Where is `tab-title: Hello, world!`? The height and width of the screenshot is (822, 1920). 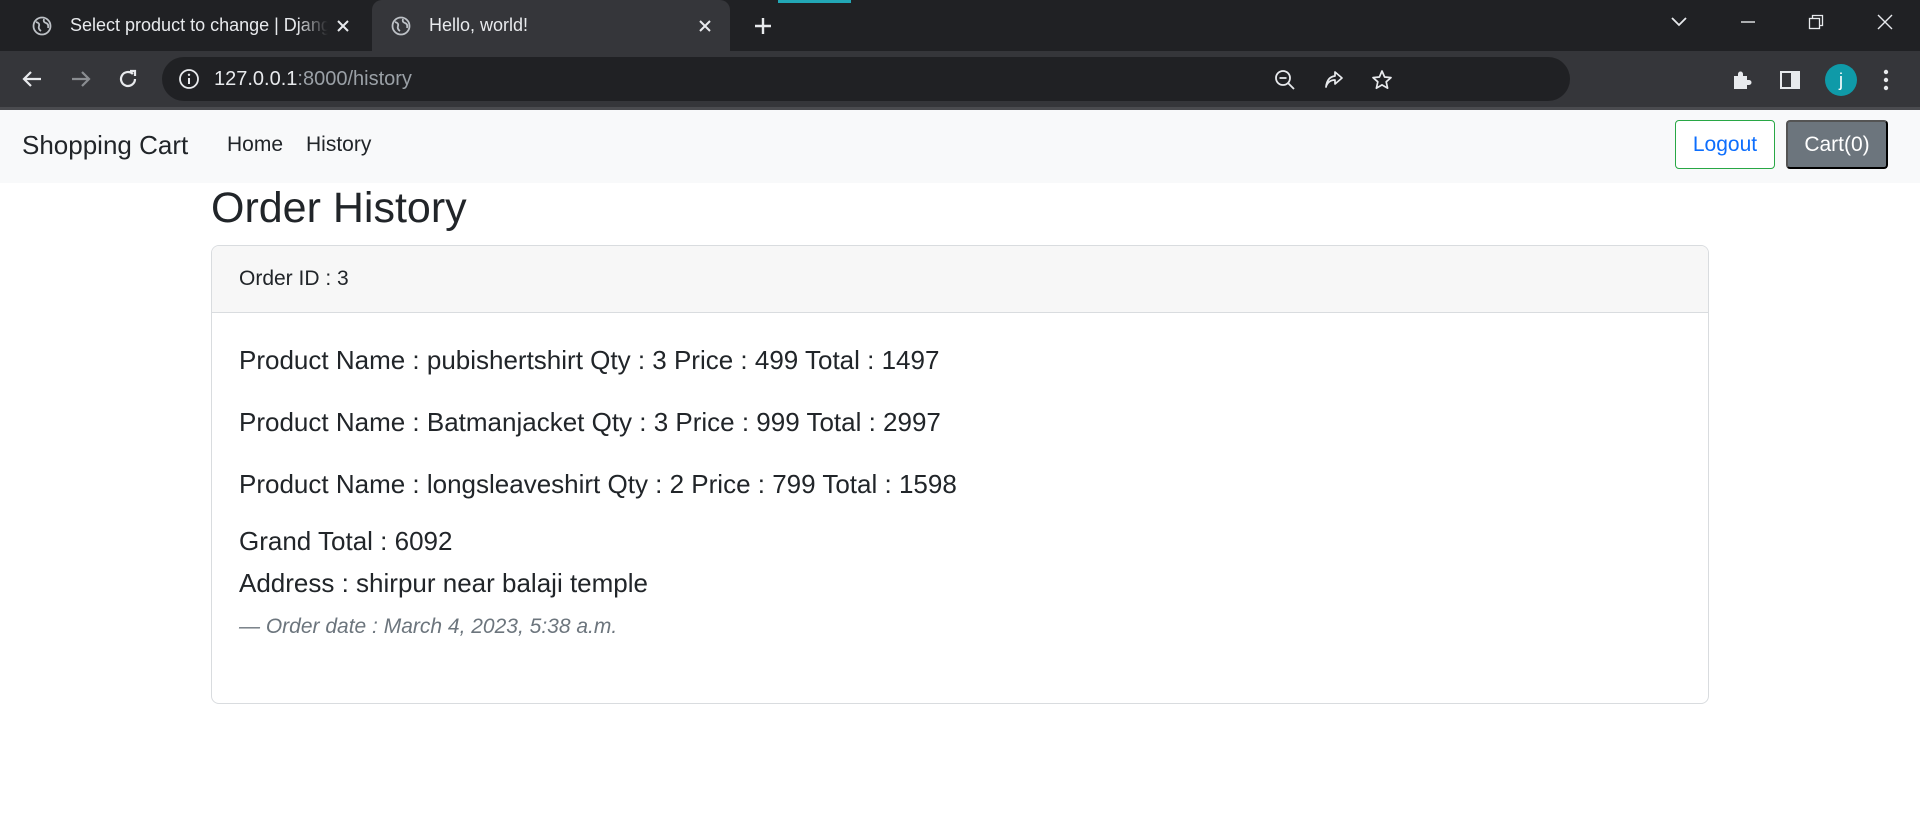
tab-title: Hello, world! is located at coordinates (479, 25).